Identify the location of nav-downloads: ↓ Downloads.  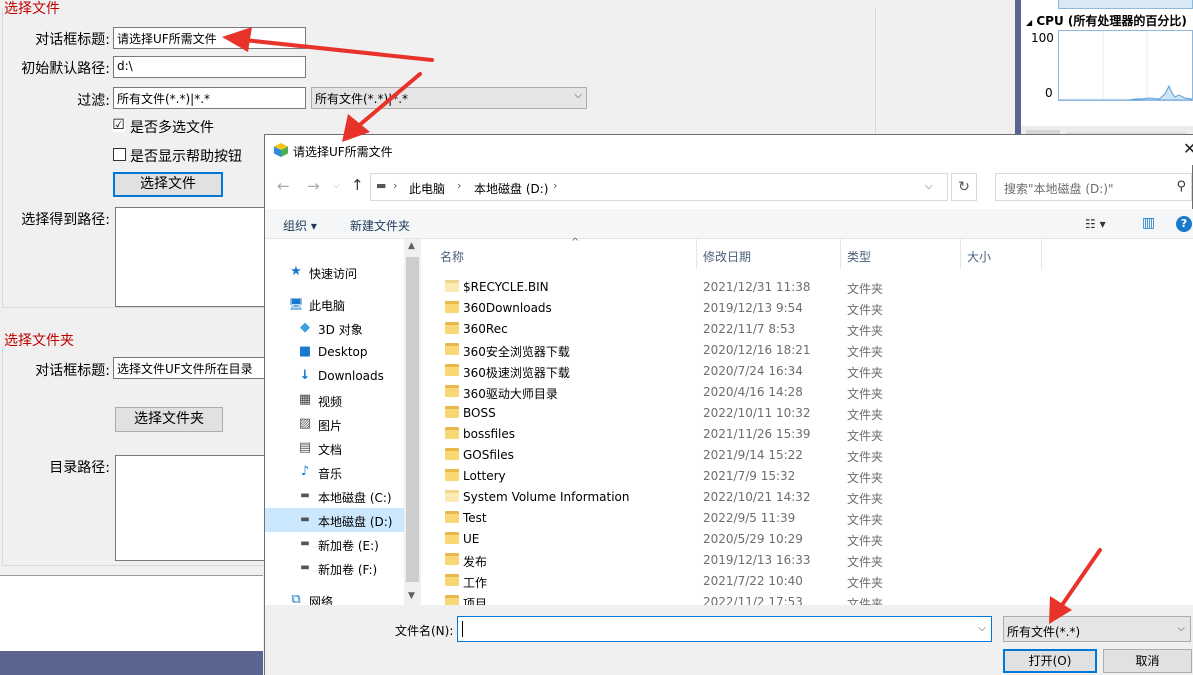
(334, 376).